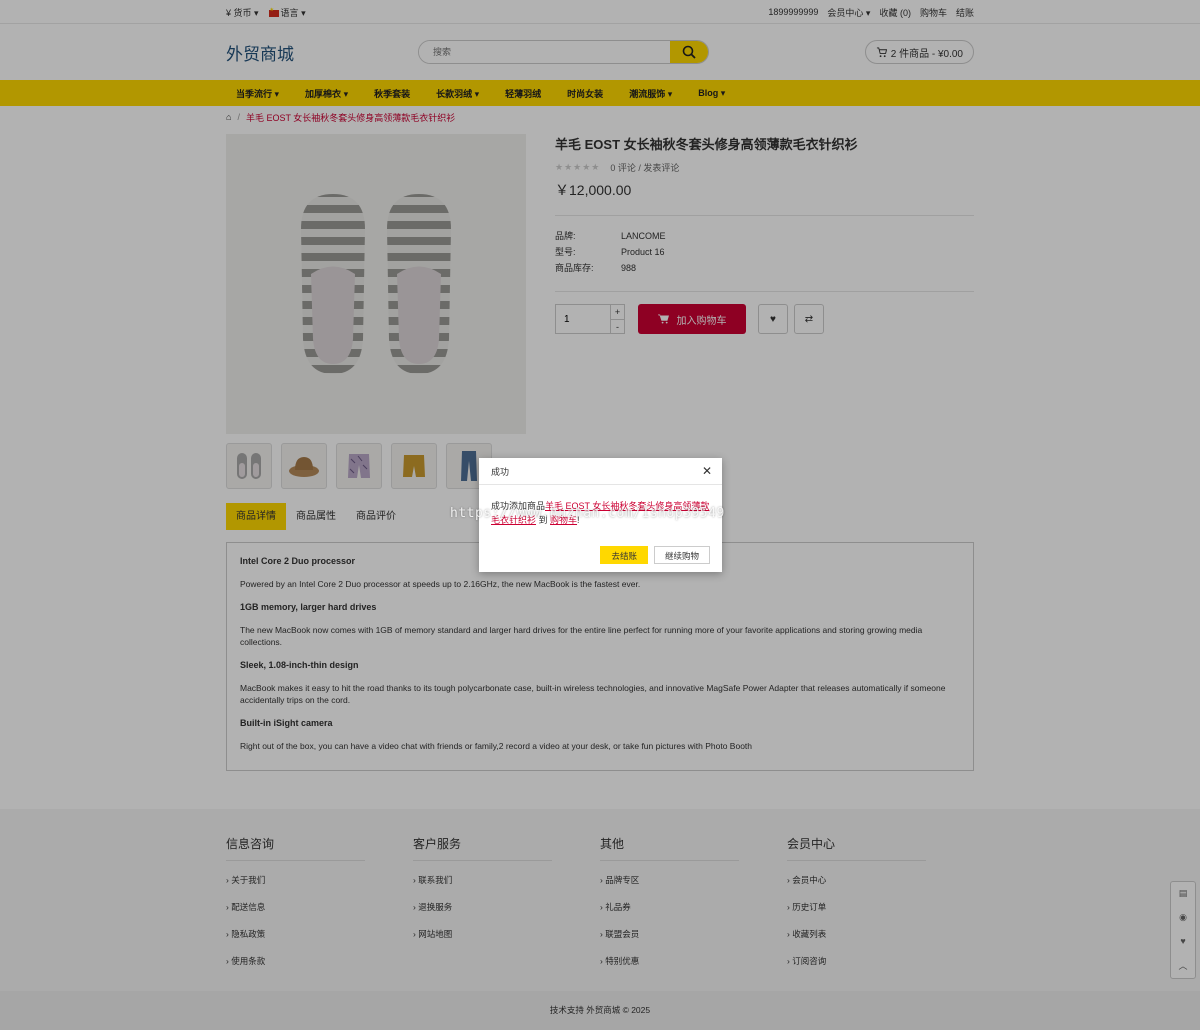 This screenshot has width=1200, height=1030. I want to click on close-icon: ✕, so click(707, 471).